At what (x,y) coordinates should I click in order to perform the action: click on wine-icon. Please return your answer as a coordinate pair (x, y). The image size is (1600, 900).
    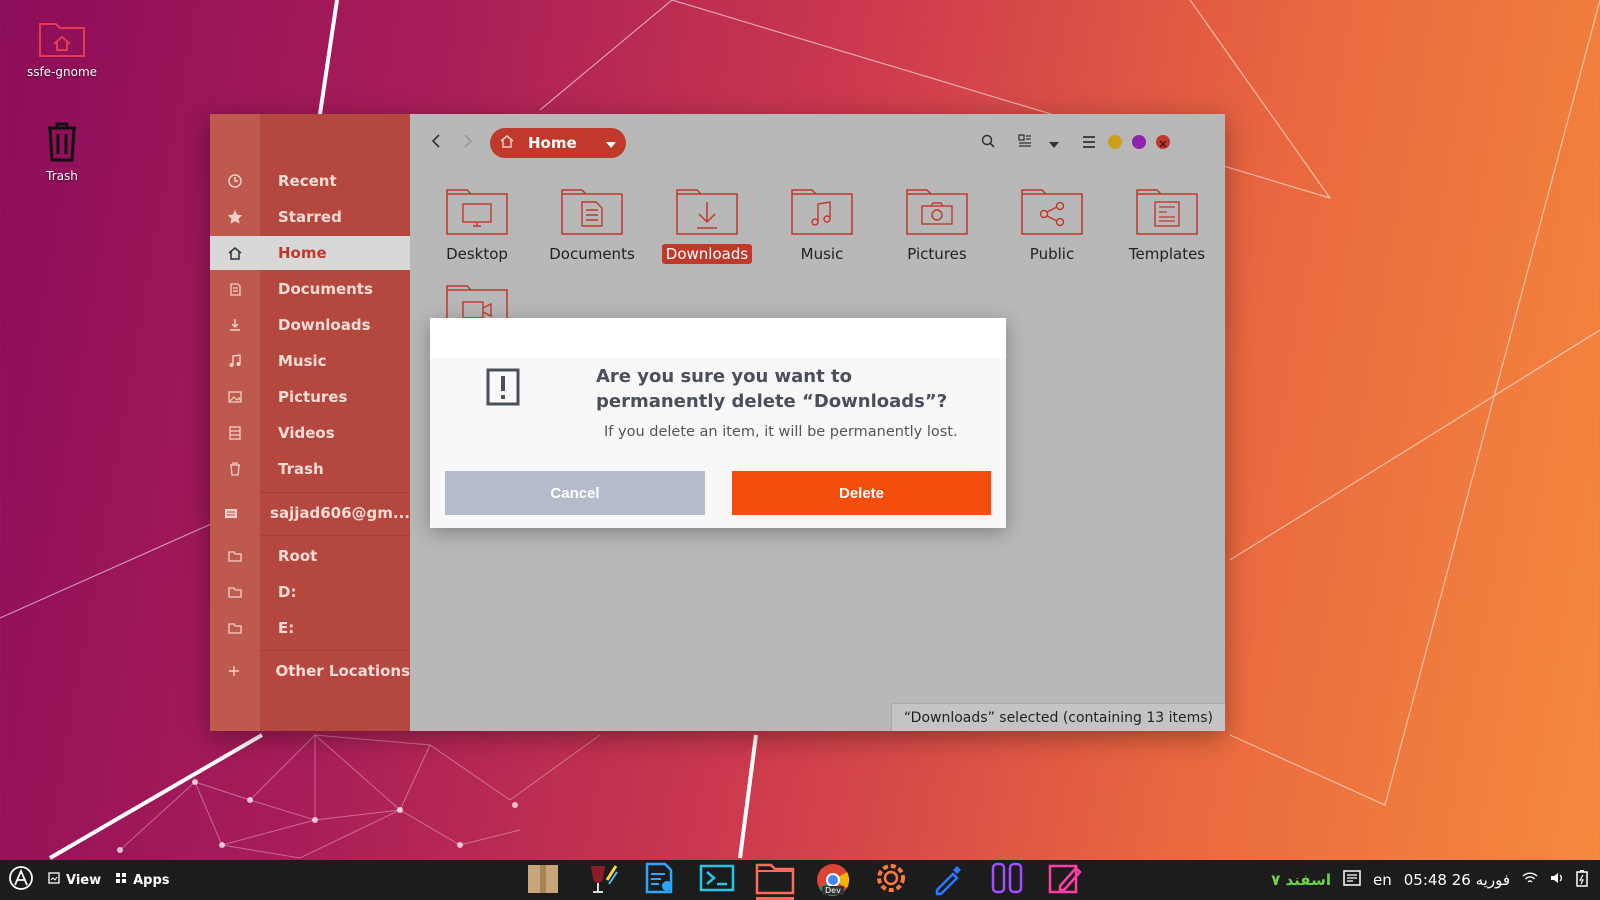
    Looking at the image, I should click on (601, 880).